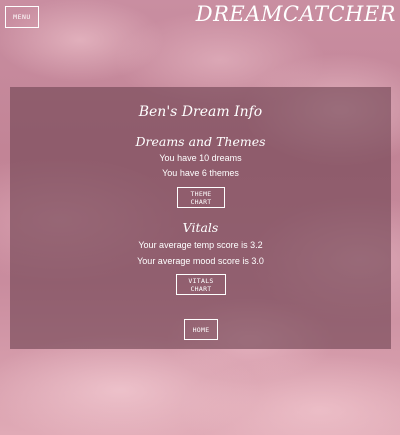 Image resolution: width=400 pixels, height=435 pixels. Describe the element at coordinates (201, 197) in the screenshot. I see `theme-chart-button: THEME CHART` at that location.